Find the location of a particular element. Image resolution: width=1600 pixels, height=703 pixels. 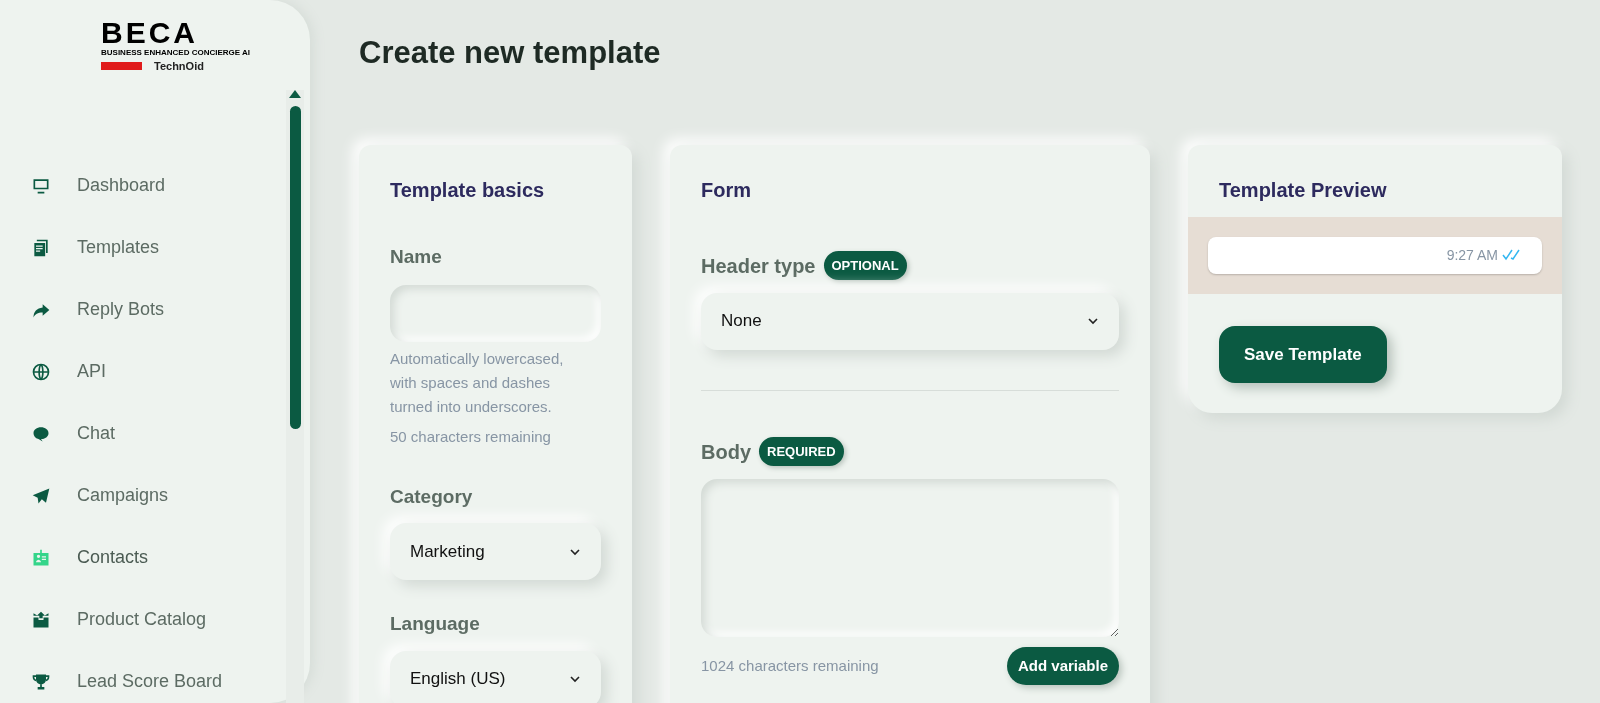

sidebar-item: Lead Score Board is located at coordinates (155, 676).